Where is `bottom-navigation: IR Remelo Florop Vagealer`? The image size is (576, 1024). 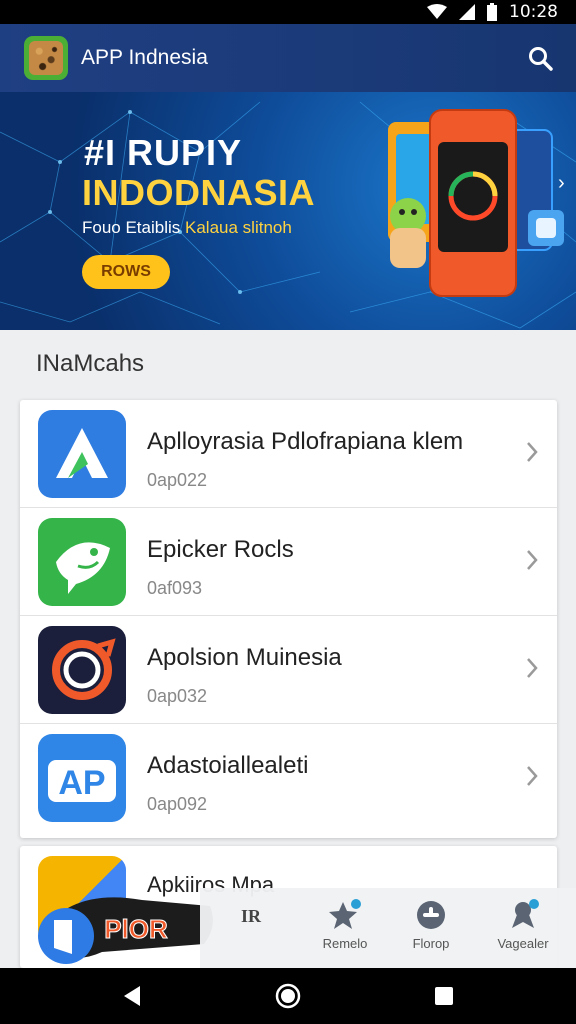 bottom-navigation: IR Remelo Florop Vagealer is located at coordinates (388, 928).